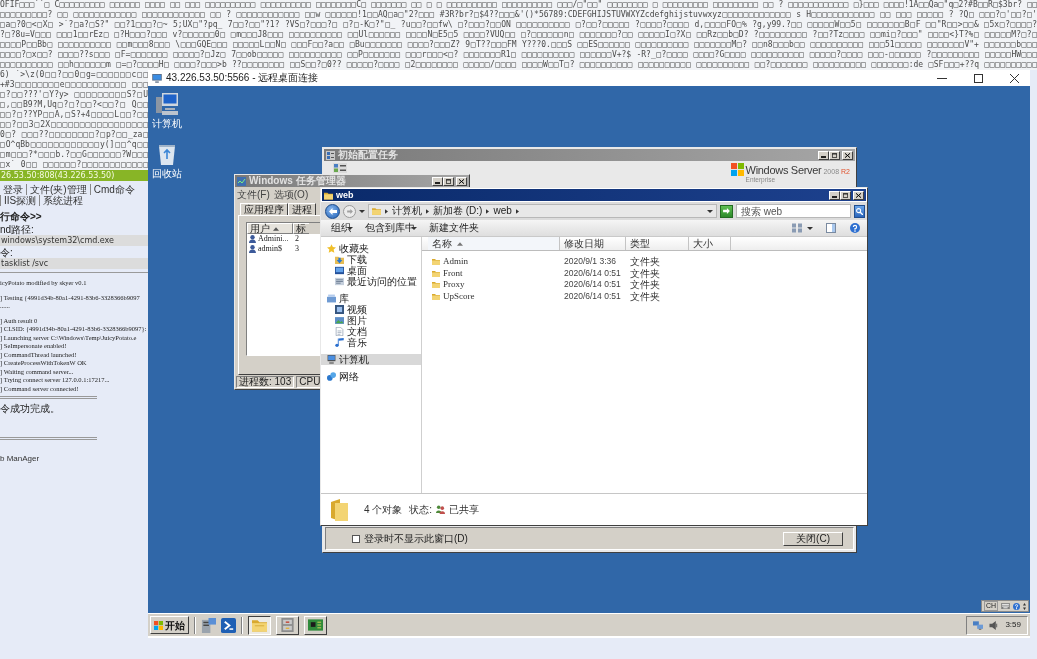 The height and width of the screenshot is (659, 1037). What do you see at coordinates (356, 538) in the screenshot?
I see `checkbox` at bounding box center [356, 538].